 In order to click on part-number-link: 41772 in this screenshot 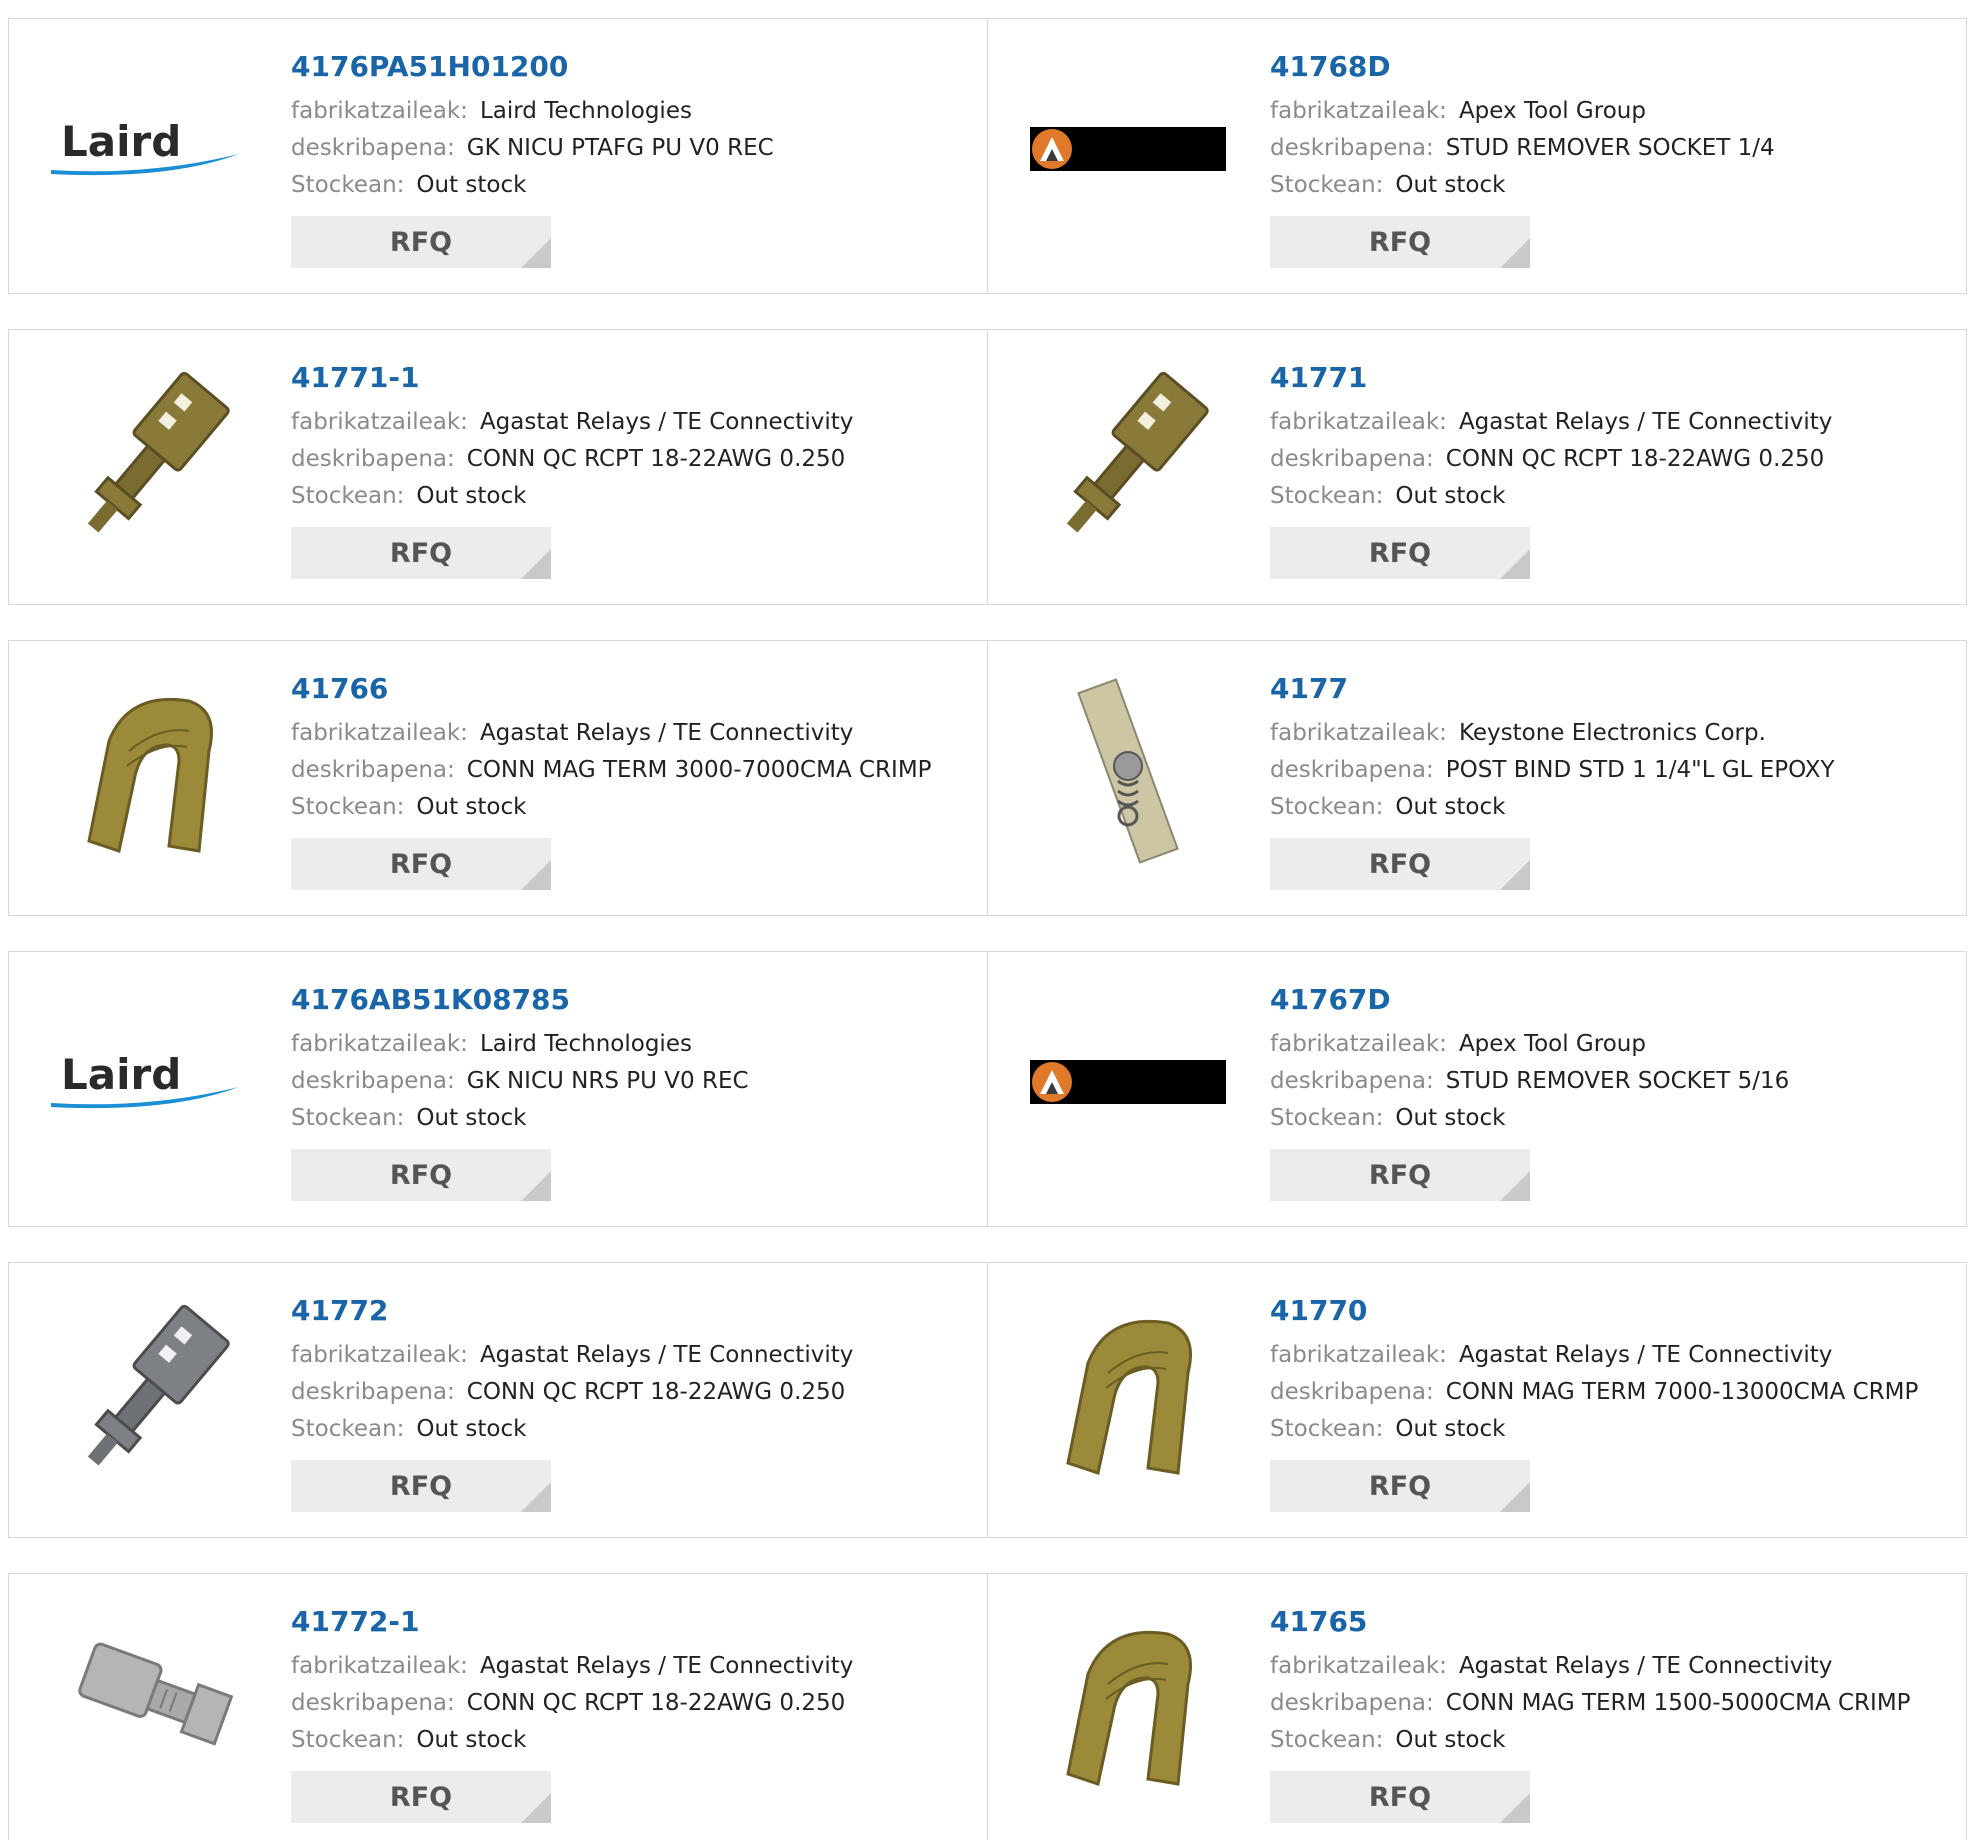, I will do `click(629, 1311)`.